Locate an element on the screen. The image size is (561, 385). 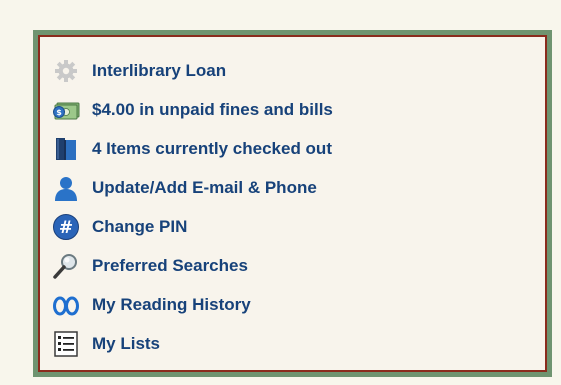
menu-item-checked-out: 4 Items currently checked out is located at coordinates (298, 148).